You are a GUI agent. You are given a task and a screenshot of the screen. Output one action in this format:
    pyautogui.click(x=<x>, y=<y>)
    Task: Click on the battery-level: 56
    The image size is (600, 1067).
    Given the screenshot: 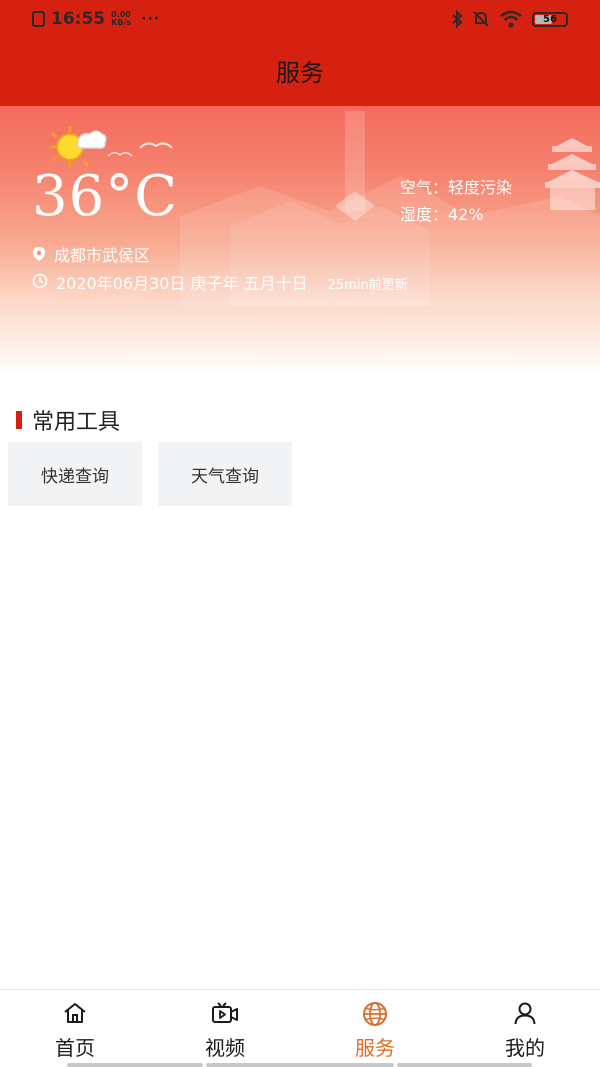 What is the action you would take?
    pyautogui.click(x=550, y=19)
    